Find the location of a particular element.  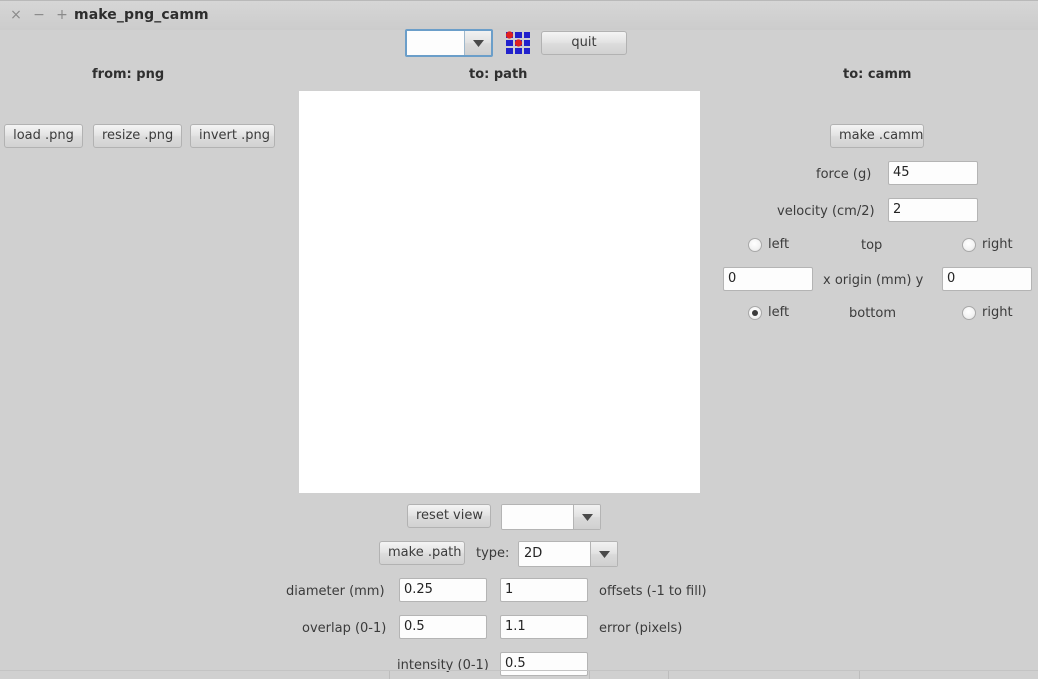

make-path-button: make .path is located at coordinates (422, 553).